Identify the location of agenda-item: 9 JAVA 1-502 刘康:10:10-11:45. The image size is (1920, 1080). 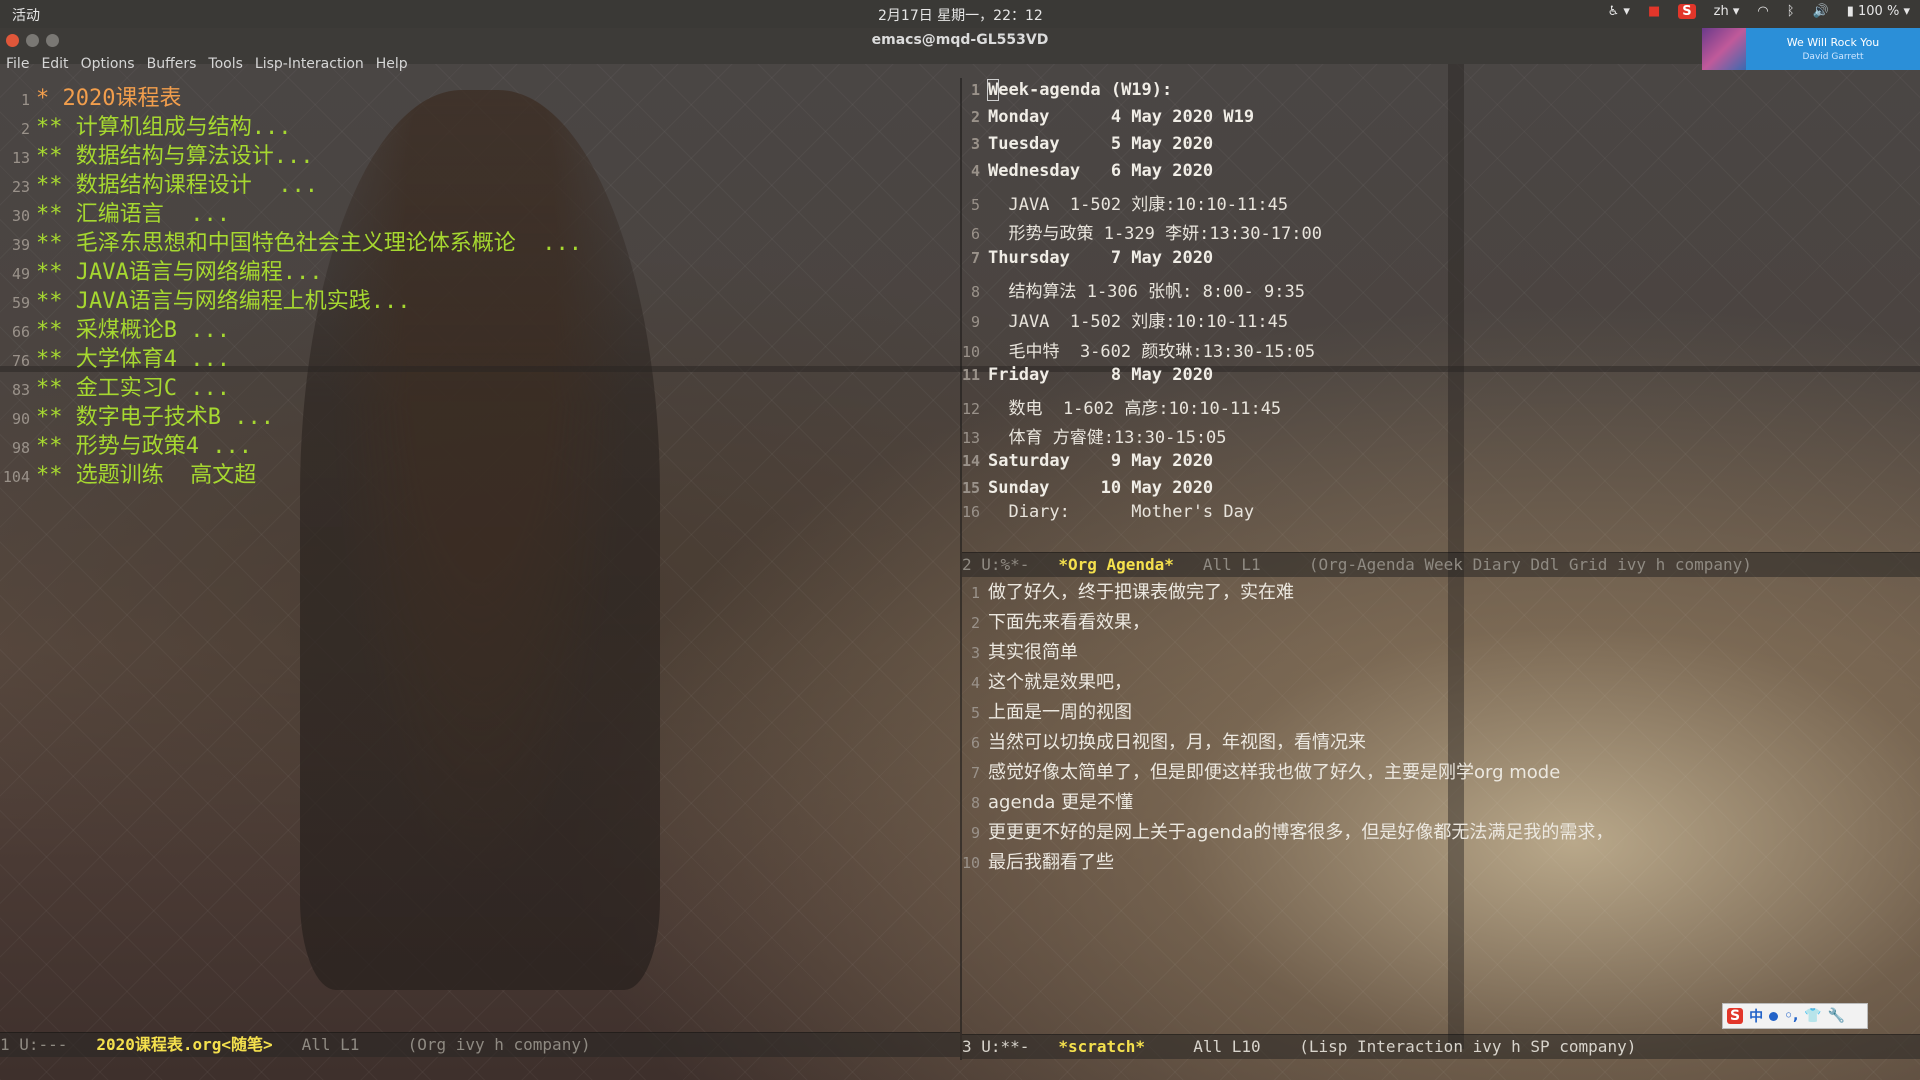
(1125, 320).